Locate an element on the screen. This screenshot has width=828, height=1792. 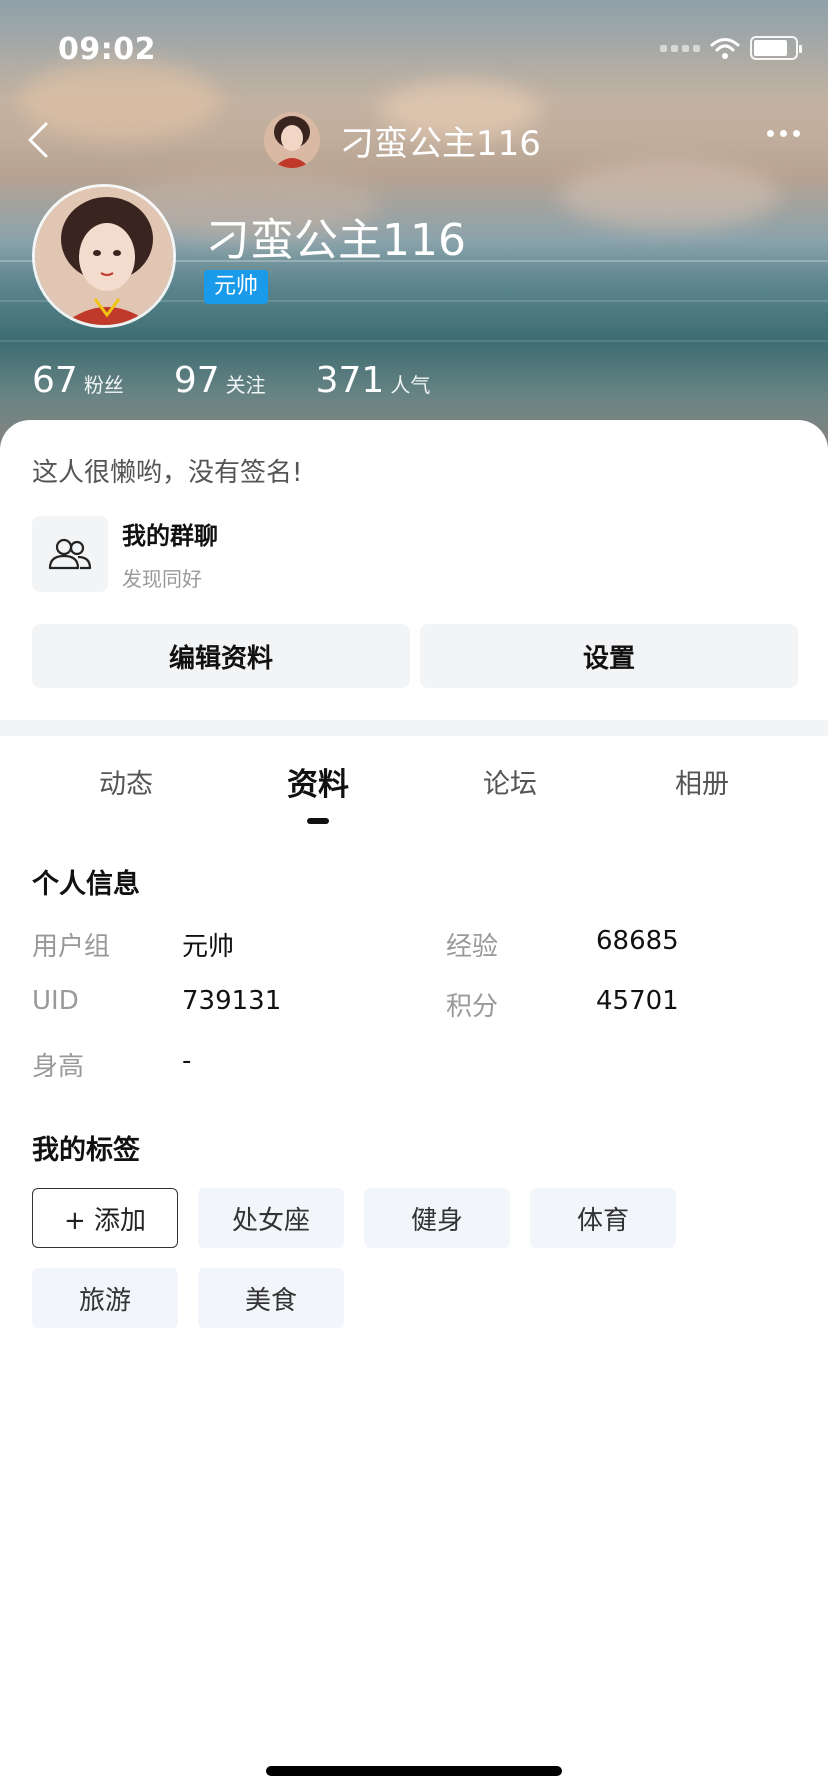
section-divider is located at coordinates (414, 728).